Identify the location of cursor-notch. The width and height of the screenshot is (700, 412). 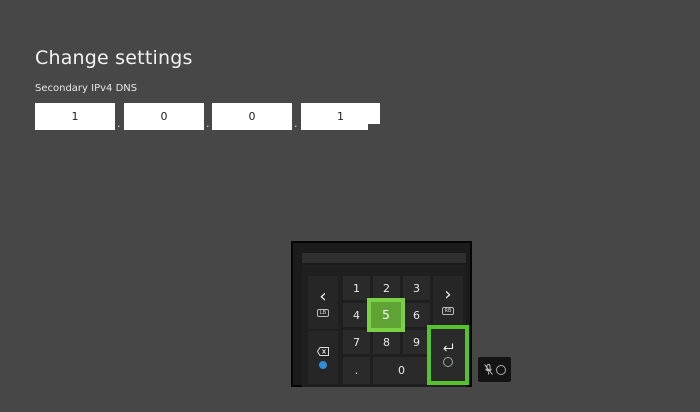
(374, 127).